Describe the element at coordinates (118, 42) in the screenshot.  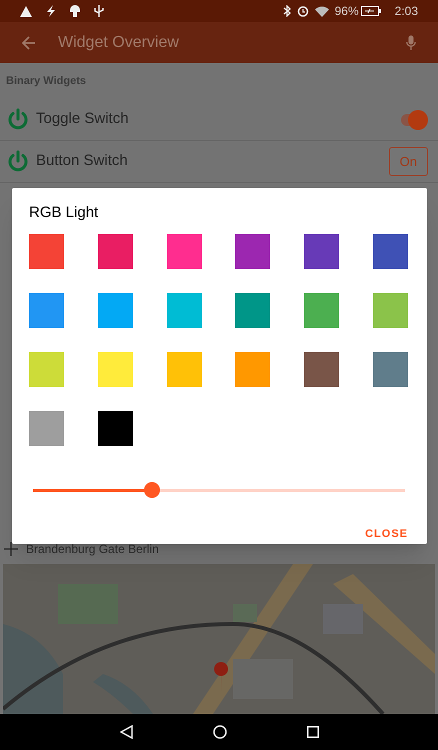
I see `app-bar-title: Widget Overview` at that location.